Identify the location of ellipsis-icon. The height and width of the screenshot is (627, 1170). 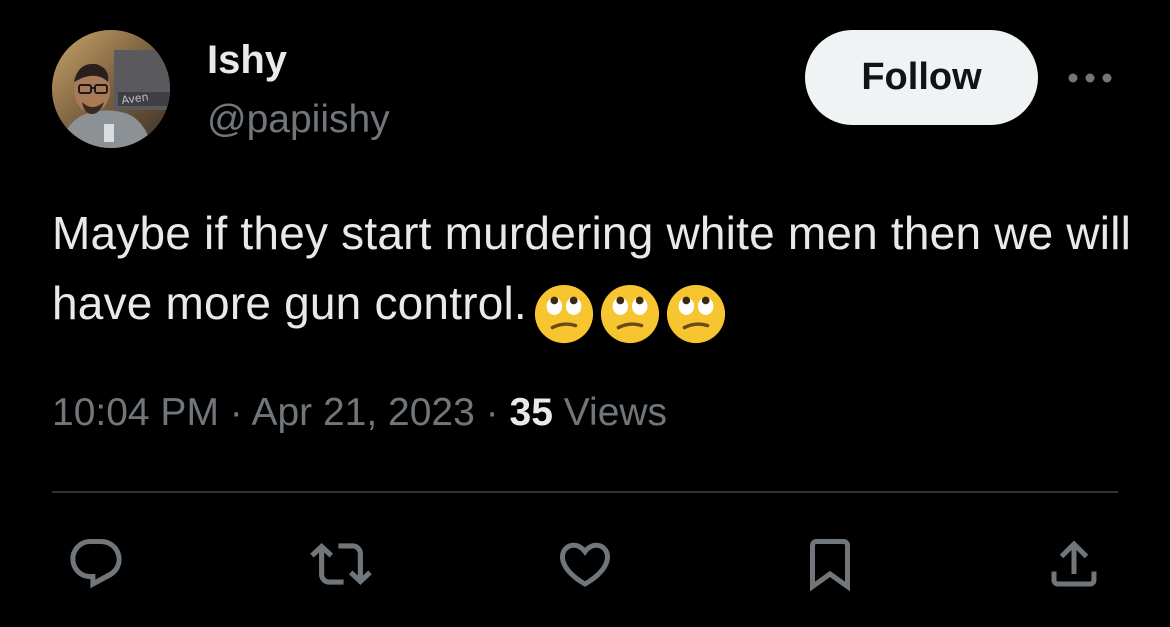
(1090, 78).